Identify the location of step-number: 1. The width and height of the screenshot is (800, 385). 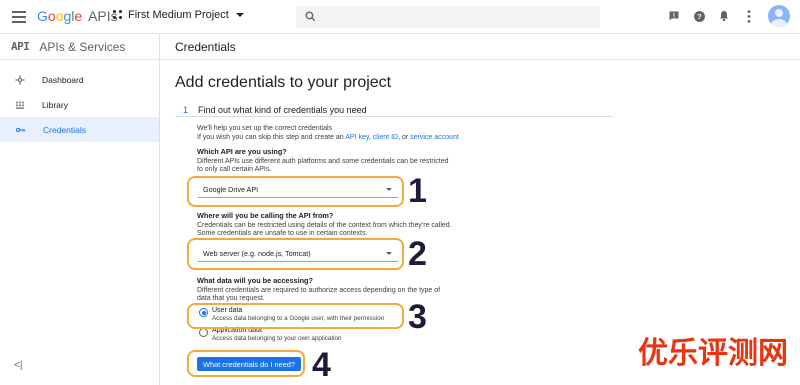
(186, 110).